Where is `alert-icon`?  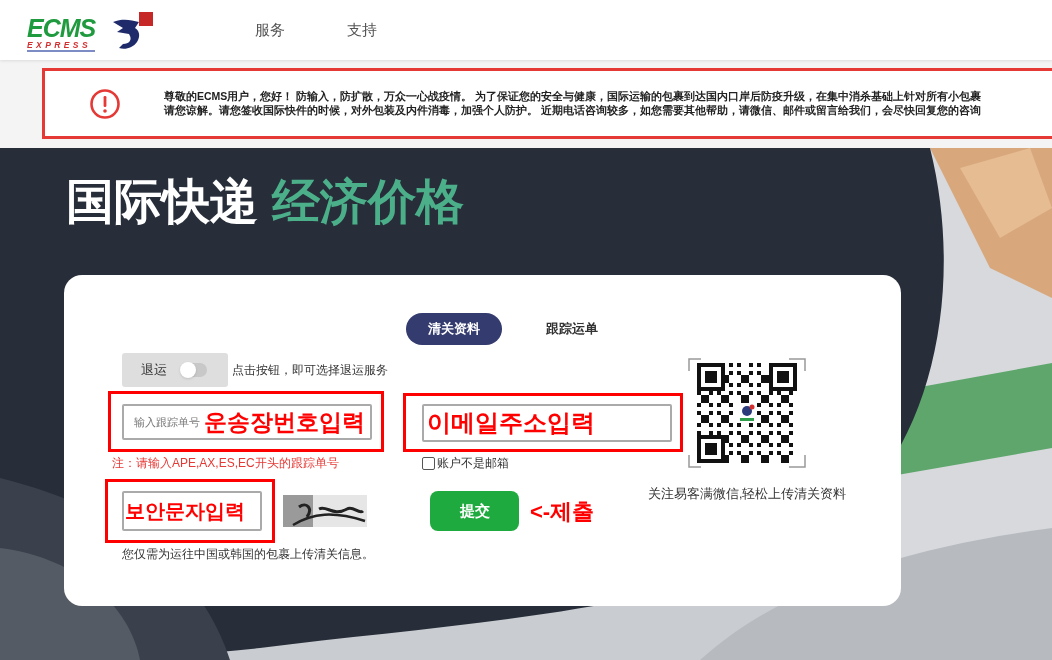
alert-icon is located at coordinates (105, 103).